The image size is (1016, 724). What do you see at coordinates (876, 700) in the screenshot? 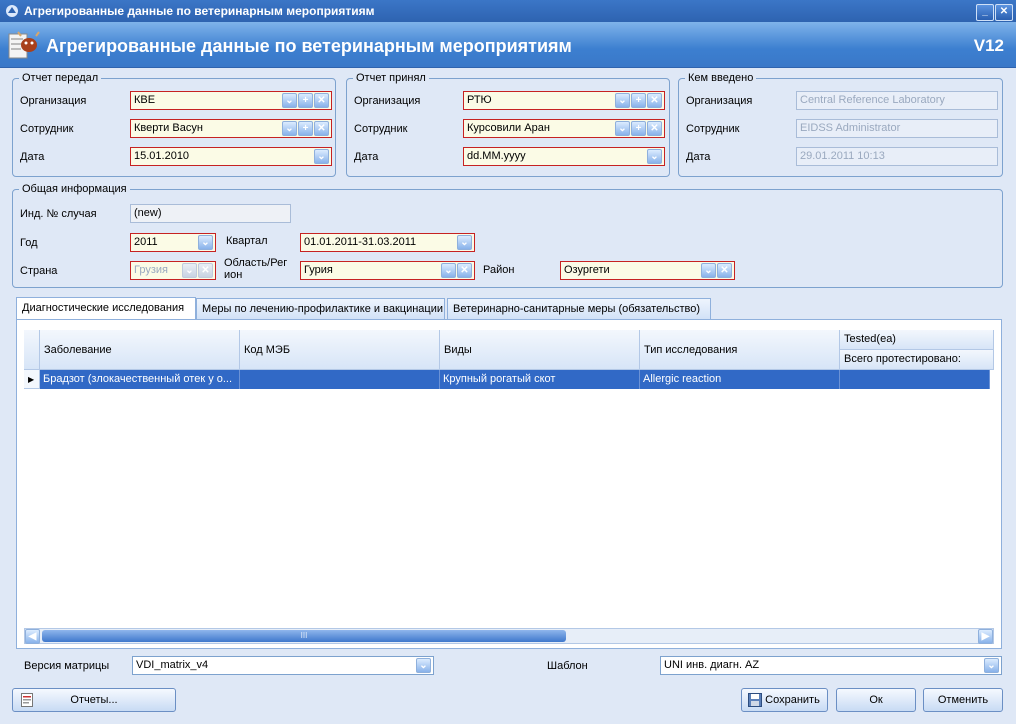
I see `ok-button: Ок` at bounding box center [876, 700].